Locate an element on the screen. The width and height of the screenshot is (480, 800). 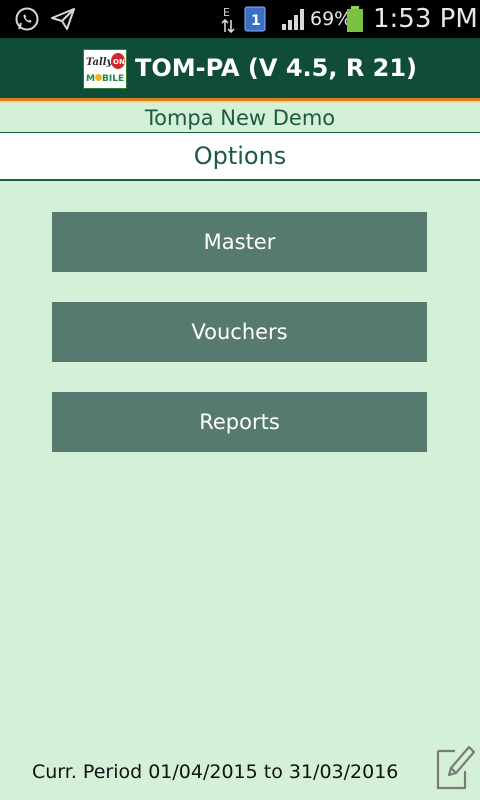
current-period: Curr. Period 01/04/2015 to 31/03/2016 is located at coordinates (215, 772).